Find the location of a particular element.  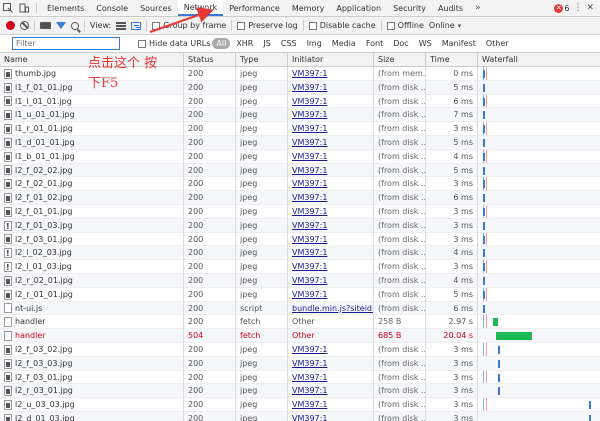

cell-name: l2_d_01_03.jpg is located at coordinates (92, 416).